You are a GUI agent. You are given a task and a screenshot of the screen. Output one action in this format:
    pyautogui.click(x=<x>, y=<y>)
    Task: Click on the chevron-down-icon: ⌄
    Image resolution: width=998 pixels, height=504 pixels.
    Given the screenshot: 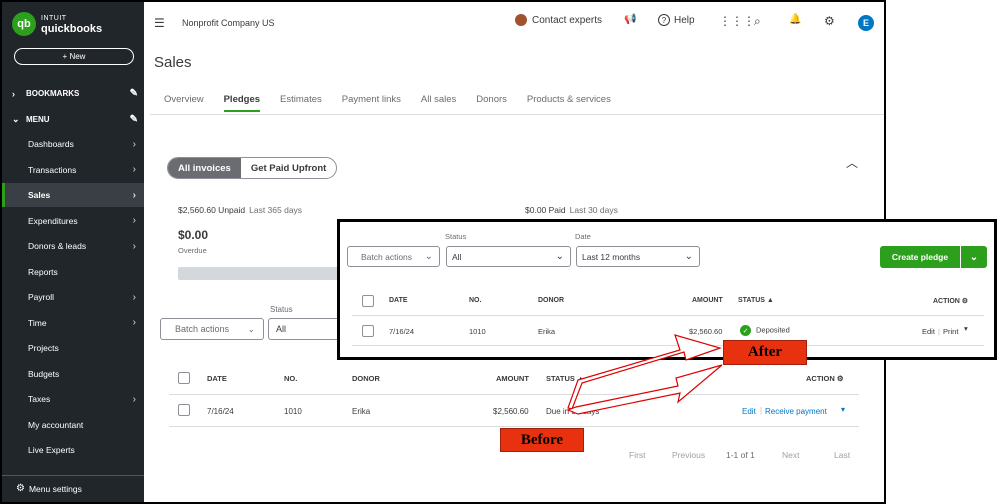 What is the action you would take?
    pyautogui.click(x=974, y=257)
    